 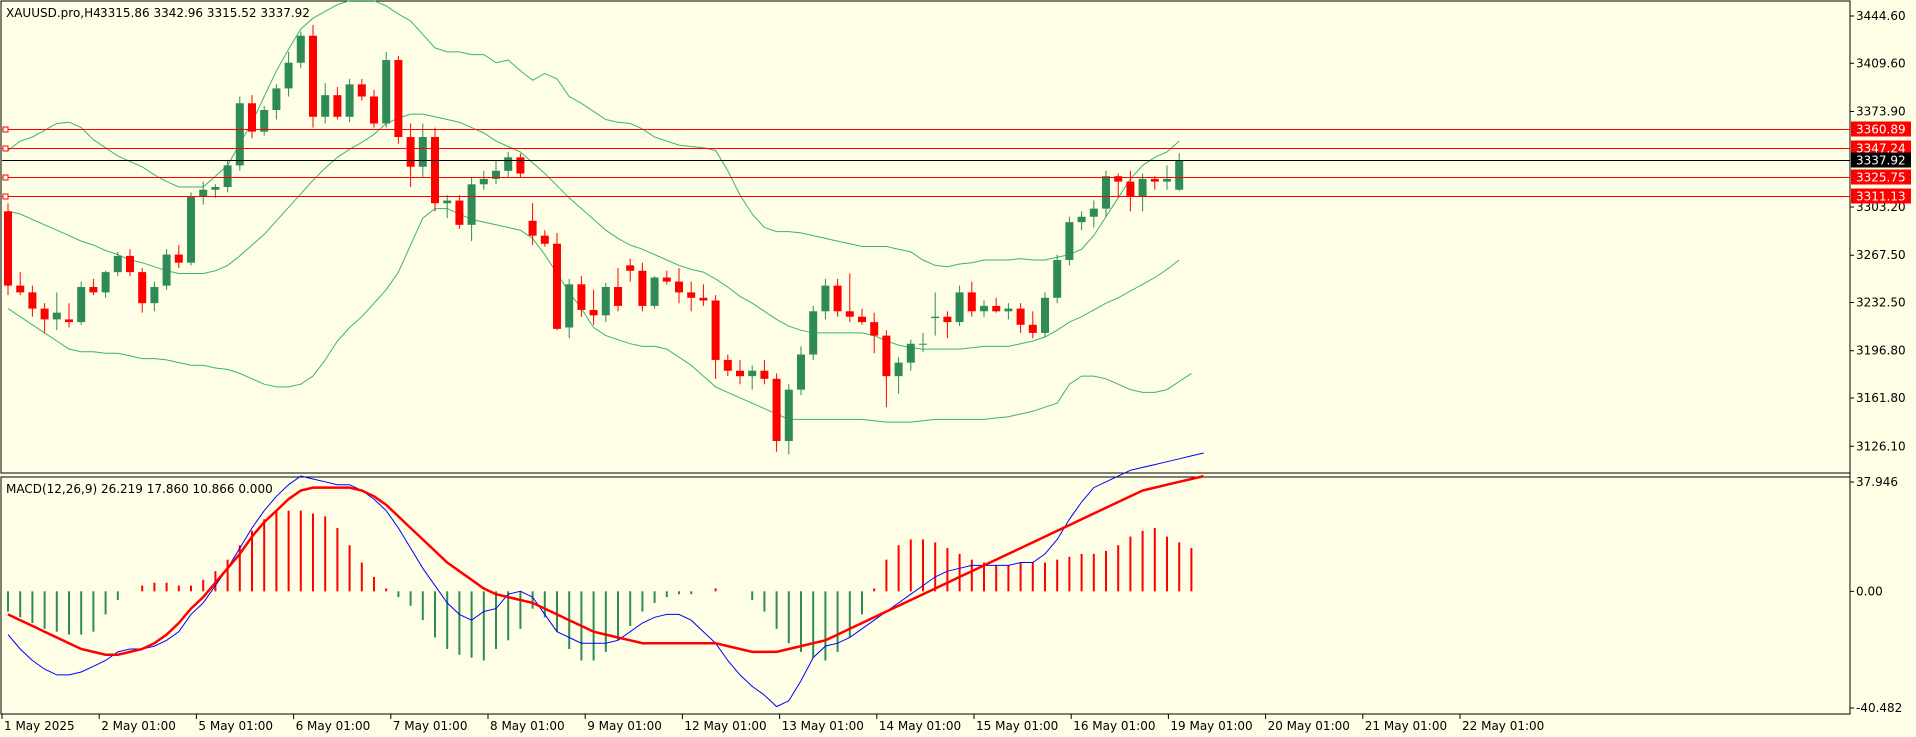 I want to click on time-tick-label: 1 May 2025, so click(x=39, y=726).